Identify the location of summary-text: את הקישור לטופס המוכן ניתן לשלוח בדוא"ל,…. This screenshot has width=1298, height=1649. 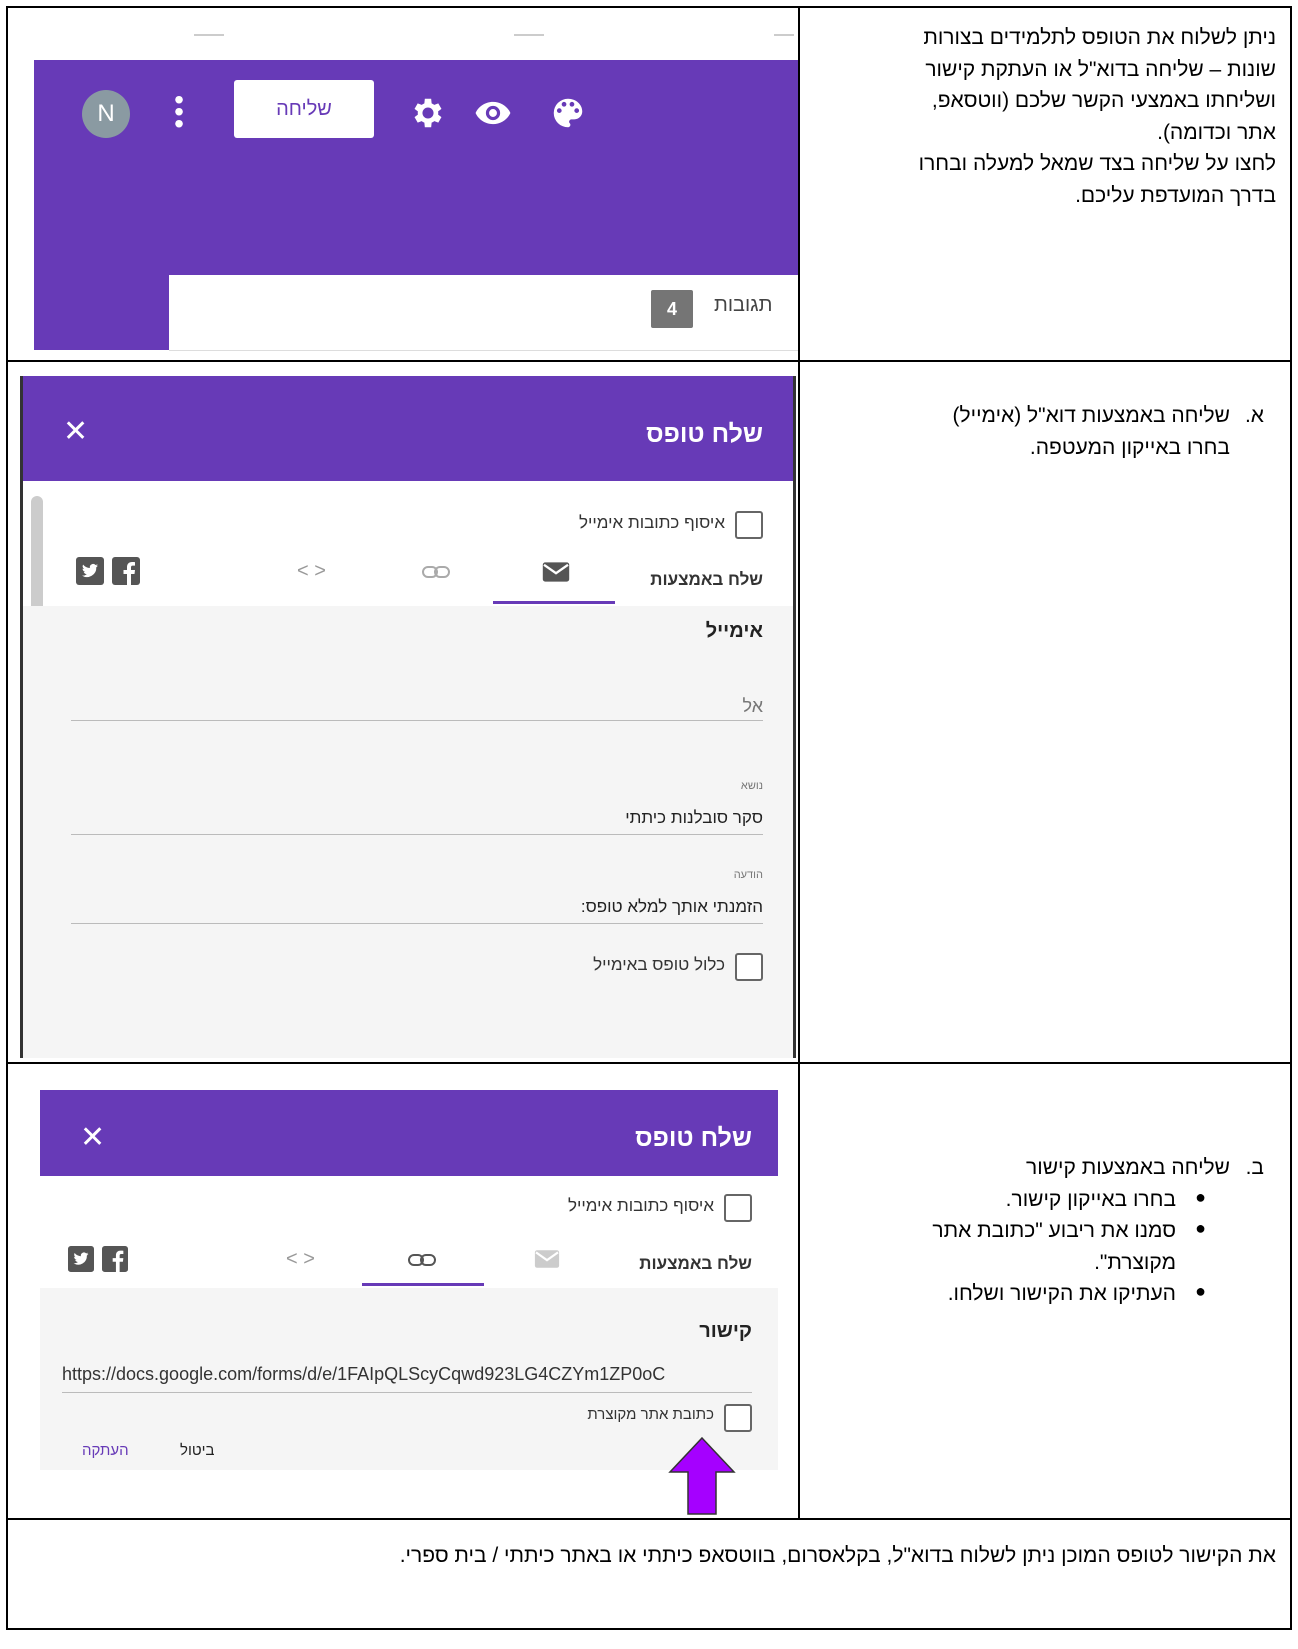
(837, 1555).